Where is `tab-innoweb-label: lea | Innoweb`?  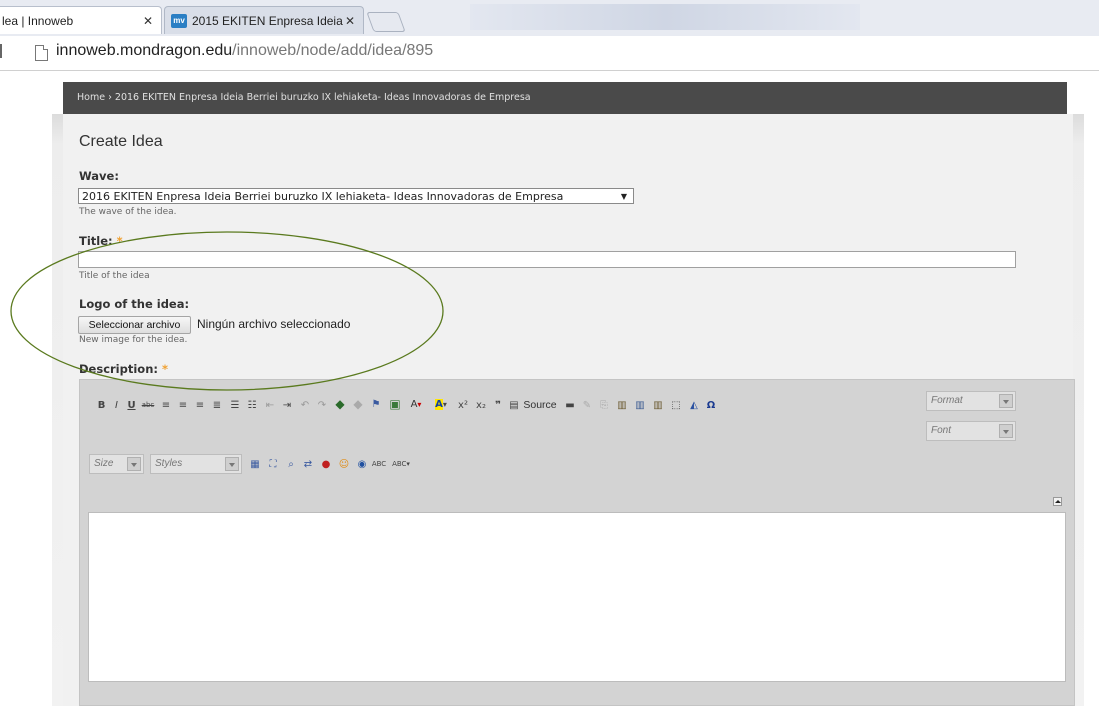 tab-innoweb-label: lea | Innoweb is located at coordinates (38, 20).